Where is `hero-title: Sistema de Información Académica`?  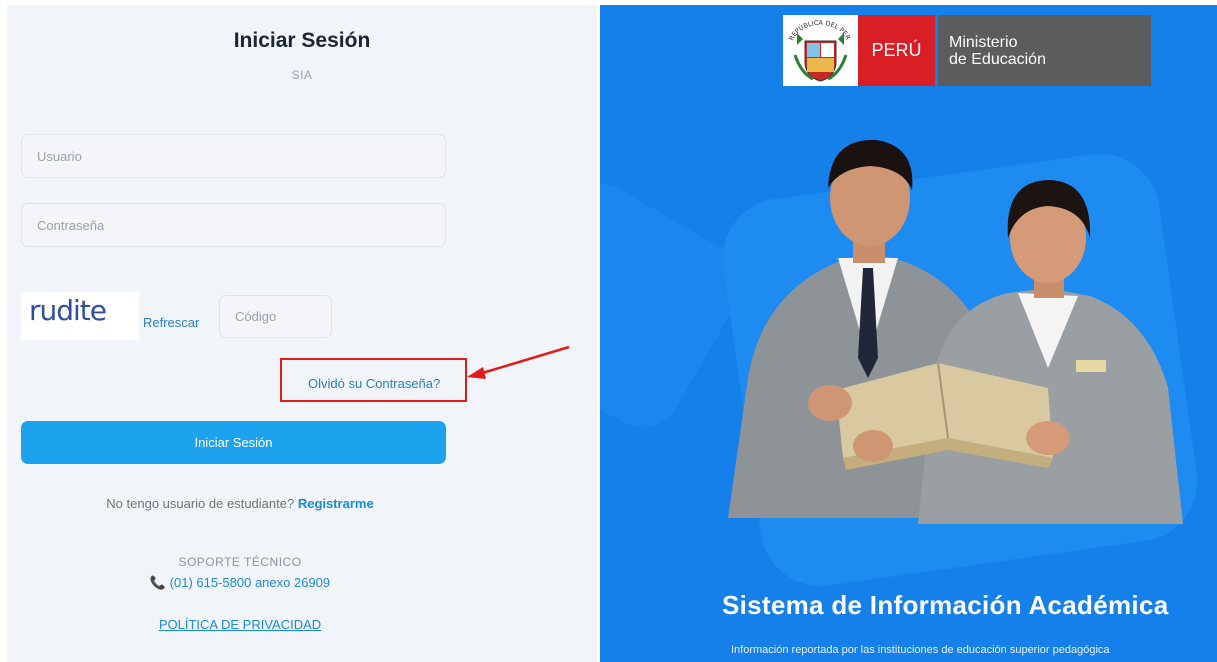 hero-title: Sistema de Información Académica is located at coordinates (945, 605).